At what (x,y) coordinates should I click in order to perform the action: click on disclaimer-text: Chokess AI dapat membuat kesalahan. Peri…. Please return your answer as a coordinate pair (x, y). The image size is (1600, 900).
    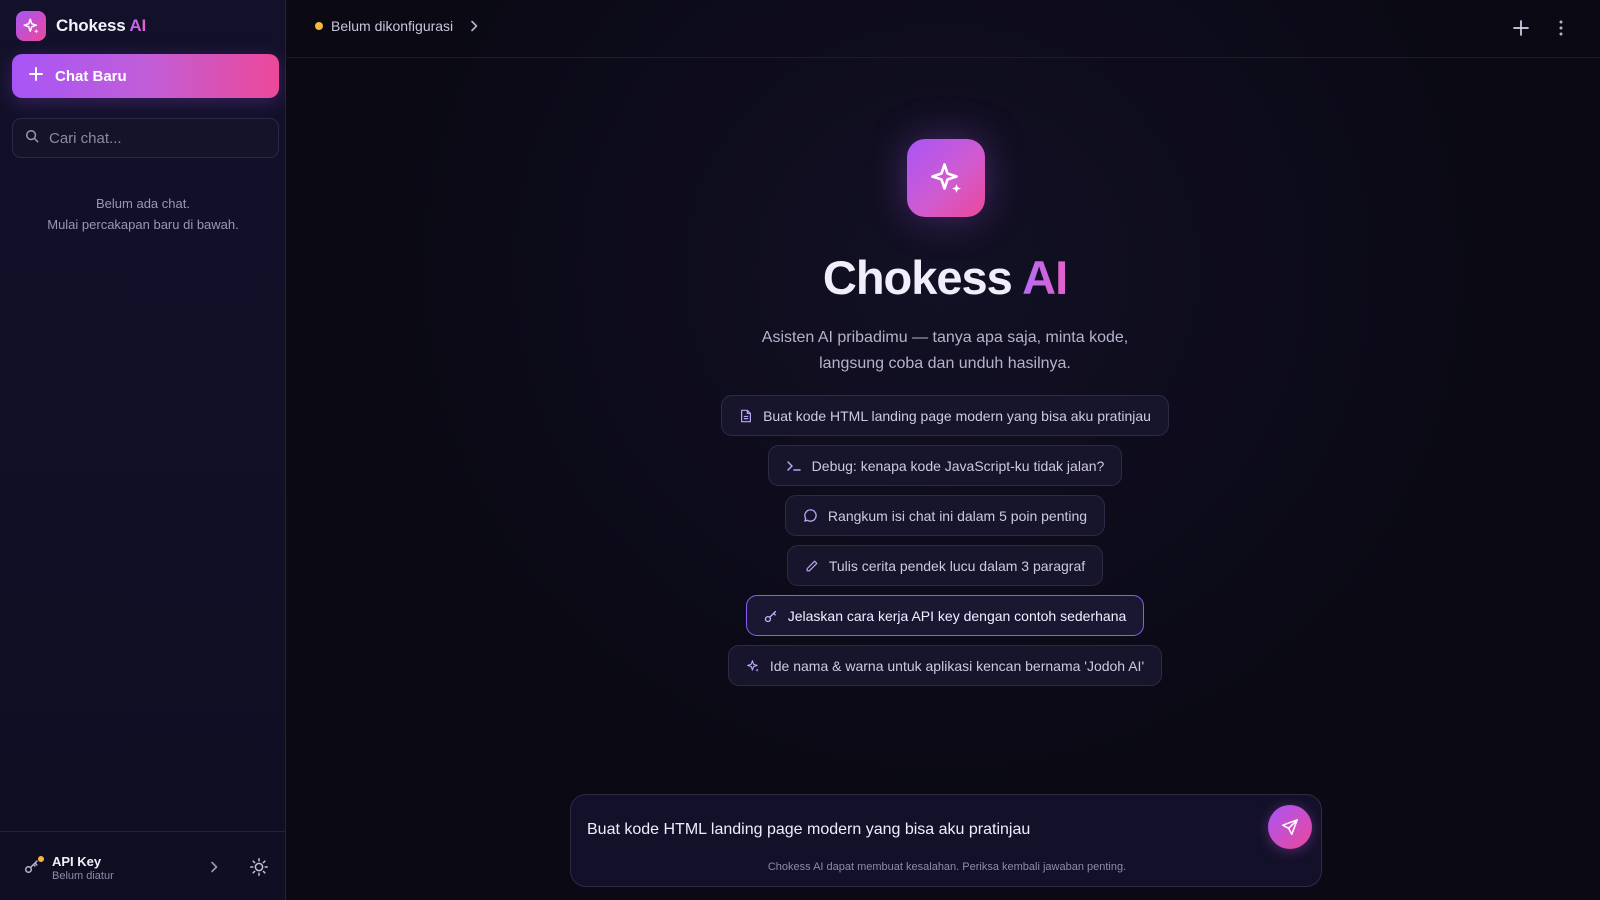
    Looking at the image, I should click on (947, 867).